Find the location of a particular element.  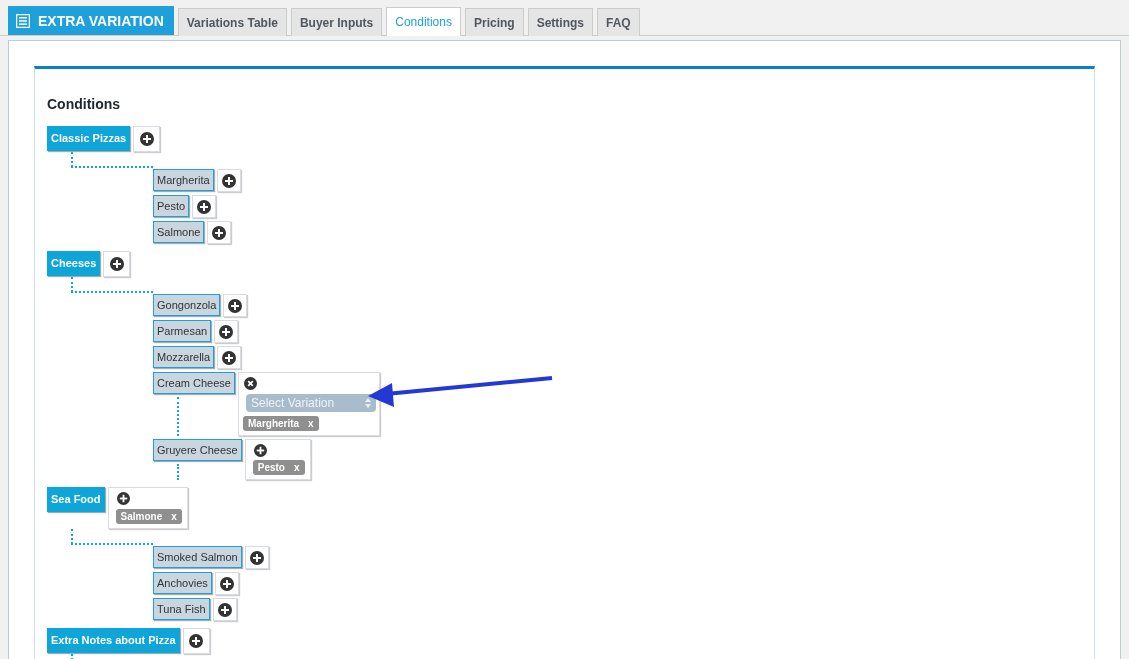

variation-label: Mozzarella is located at coordinates (184, 357).